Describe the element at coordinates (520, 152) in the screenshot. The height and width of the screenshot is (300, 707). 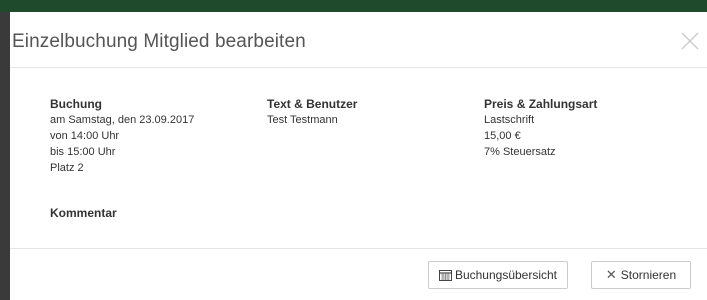
I see `payment-tax-rate: 7% Steuersatz` at that location.